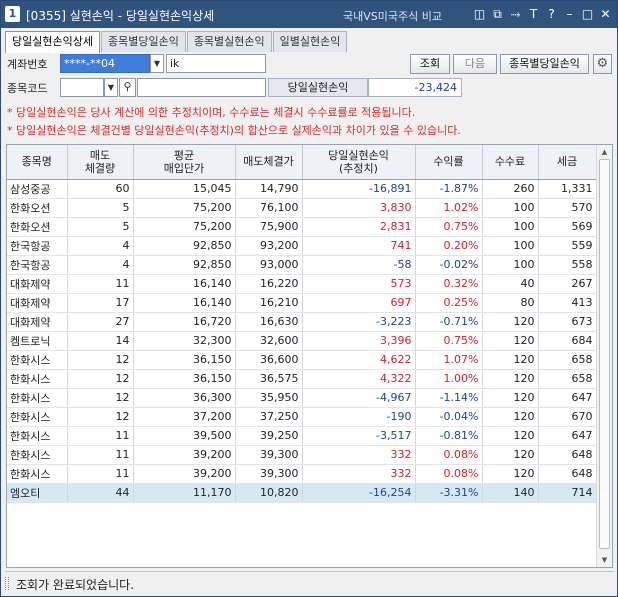 This screenshot has width=618, height=597. I want to click on table-row: 엠오티 44 11,170 10,820 -16,254 -3.31% 140 714, so click(302, 493).